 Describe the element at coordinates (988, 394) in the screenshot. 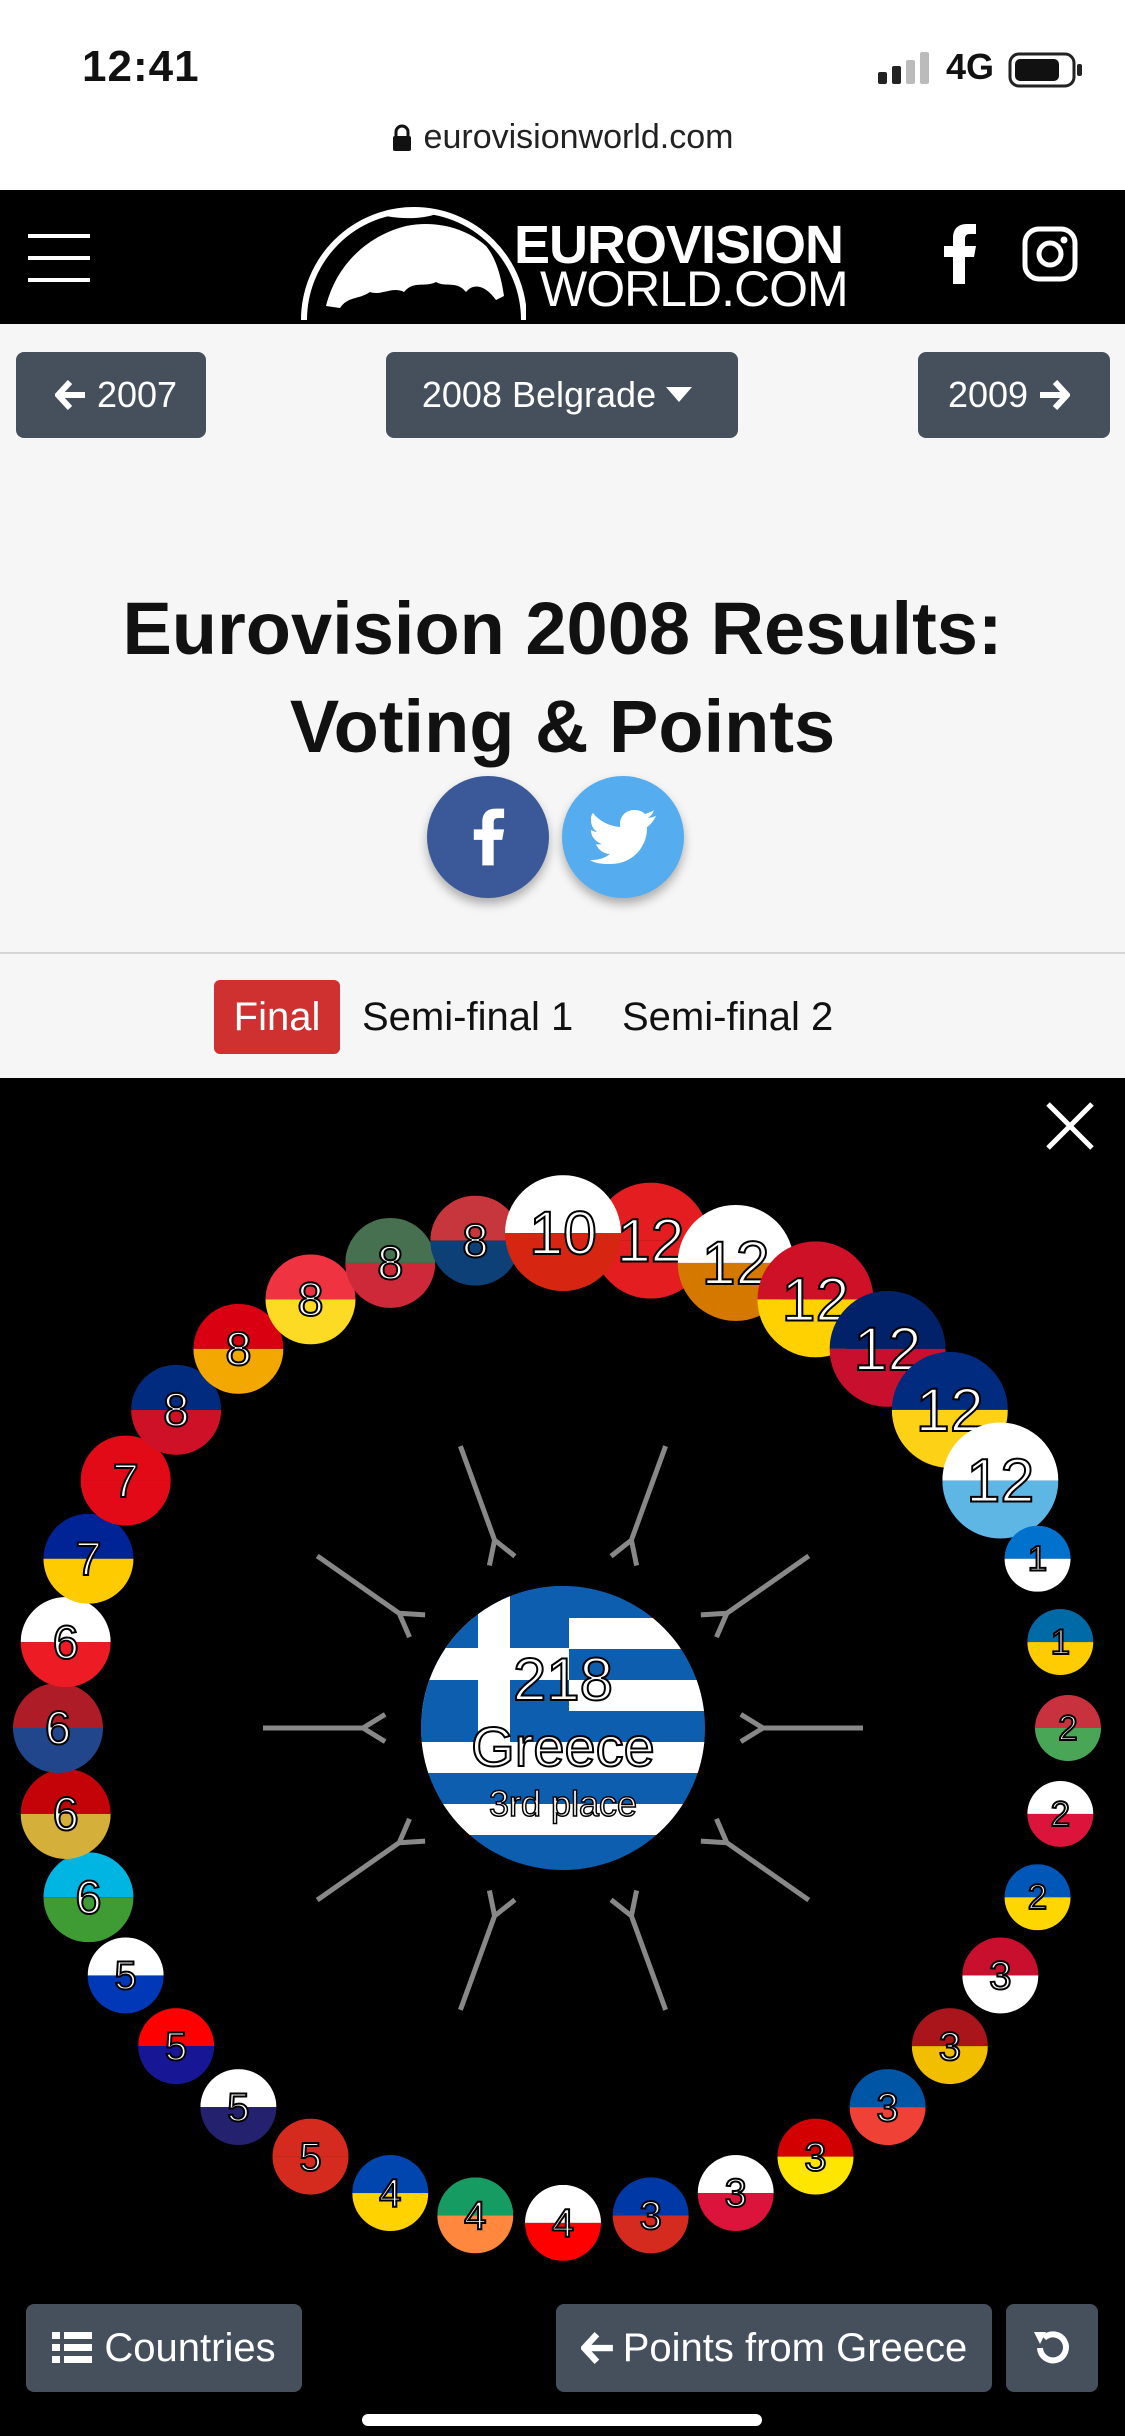

I see `next-year-label: 2009` at that location.